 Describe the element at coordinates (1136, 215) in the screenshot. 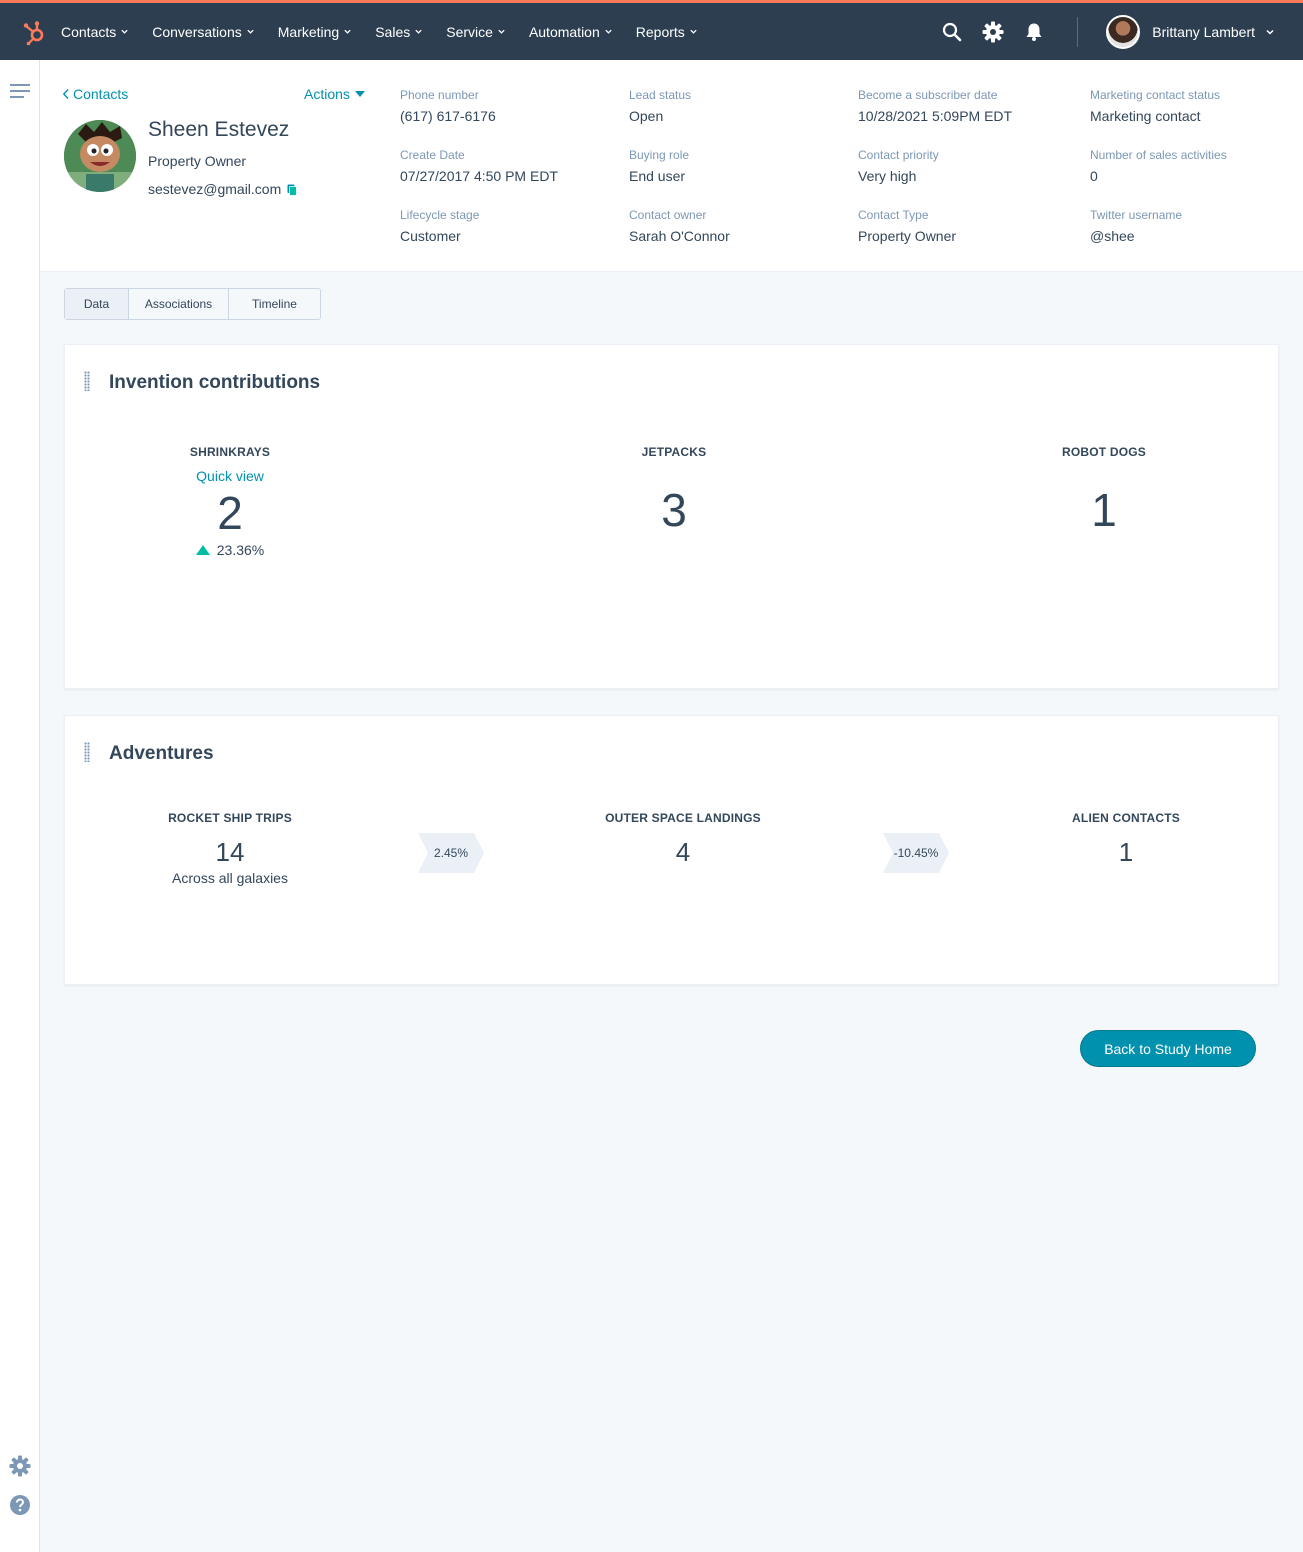

I see `property-label: Twitter username` at that location.